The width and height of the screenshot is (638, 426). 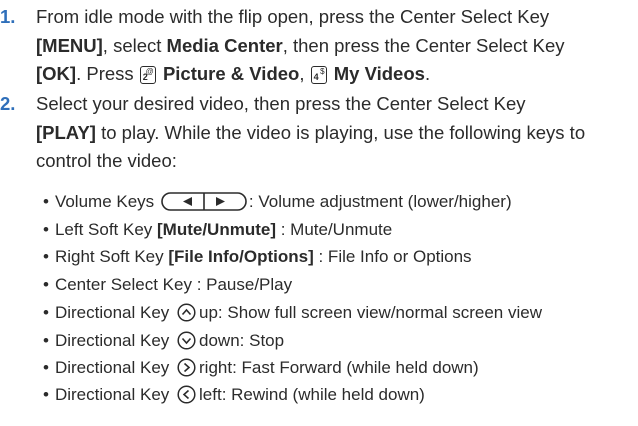 What do you see at coordinates (224, 45) in the screenshot?
I see `media-center-label: Media Center` at bounding box center [224, 45].